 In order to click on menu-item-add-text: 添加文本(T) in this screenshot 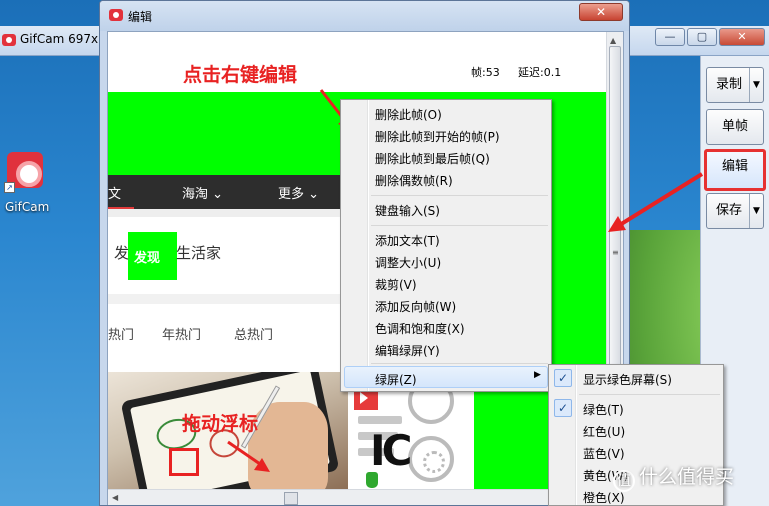, I will do `click(407, 240)`.